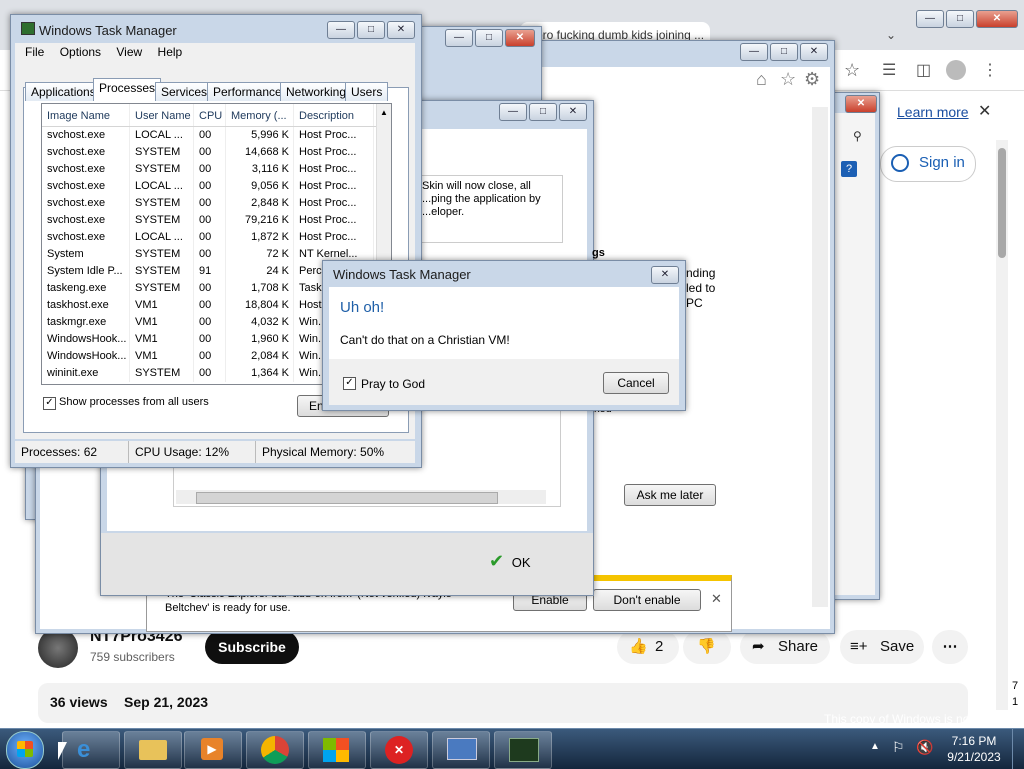 Image resolution: width=1024 pixels, height=769 pixels. What do you see at coordinates (401, 30) in the screenshot?
I see `tm-close-button: ✕` at bounding box center [401, 30].